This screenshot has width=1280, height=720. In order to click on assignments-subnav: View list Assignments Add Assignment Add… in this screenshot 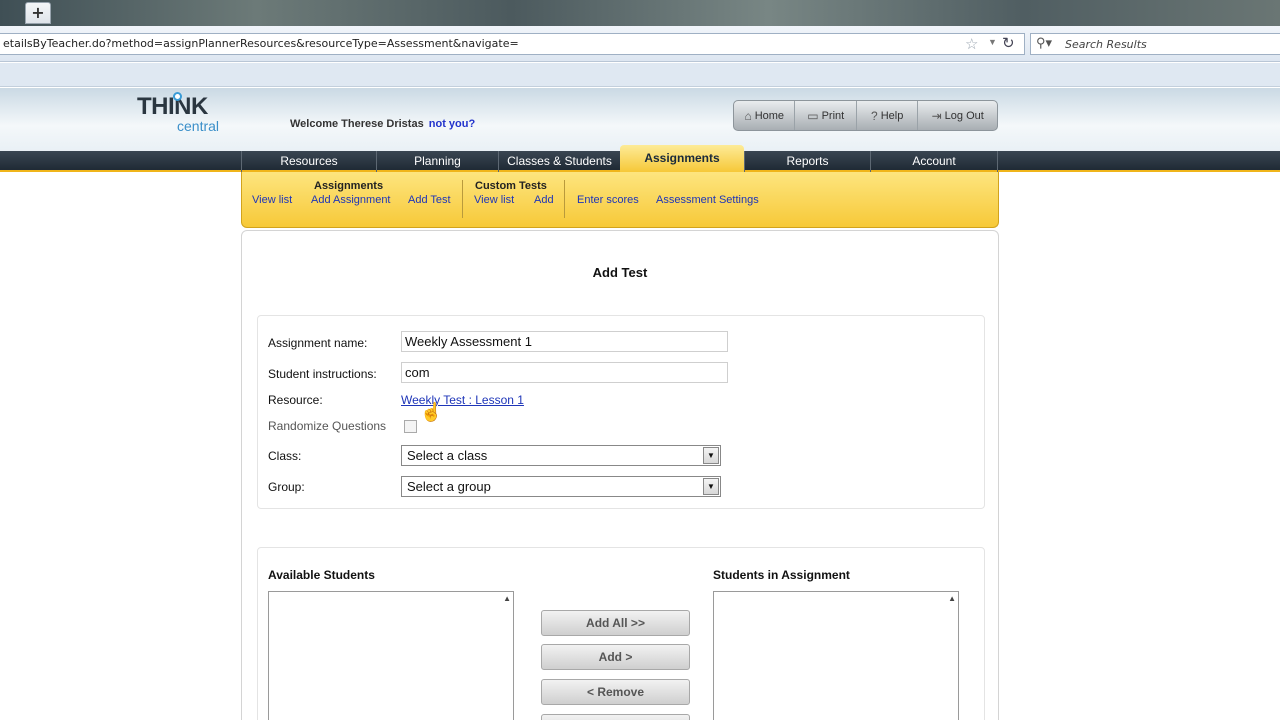, I will do `click(620, 200)`.